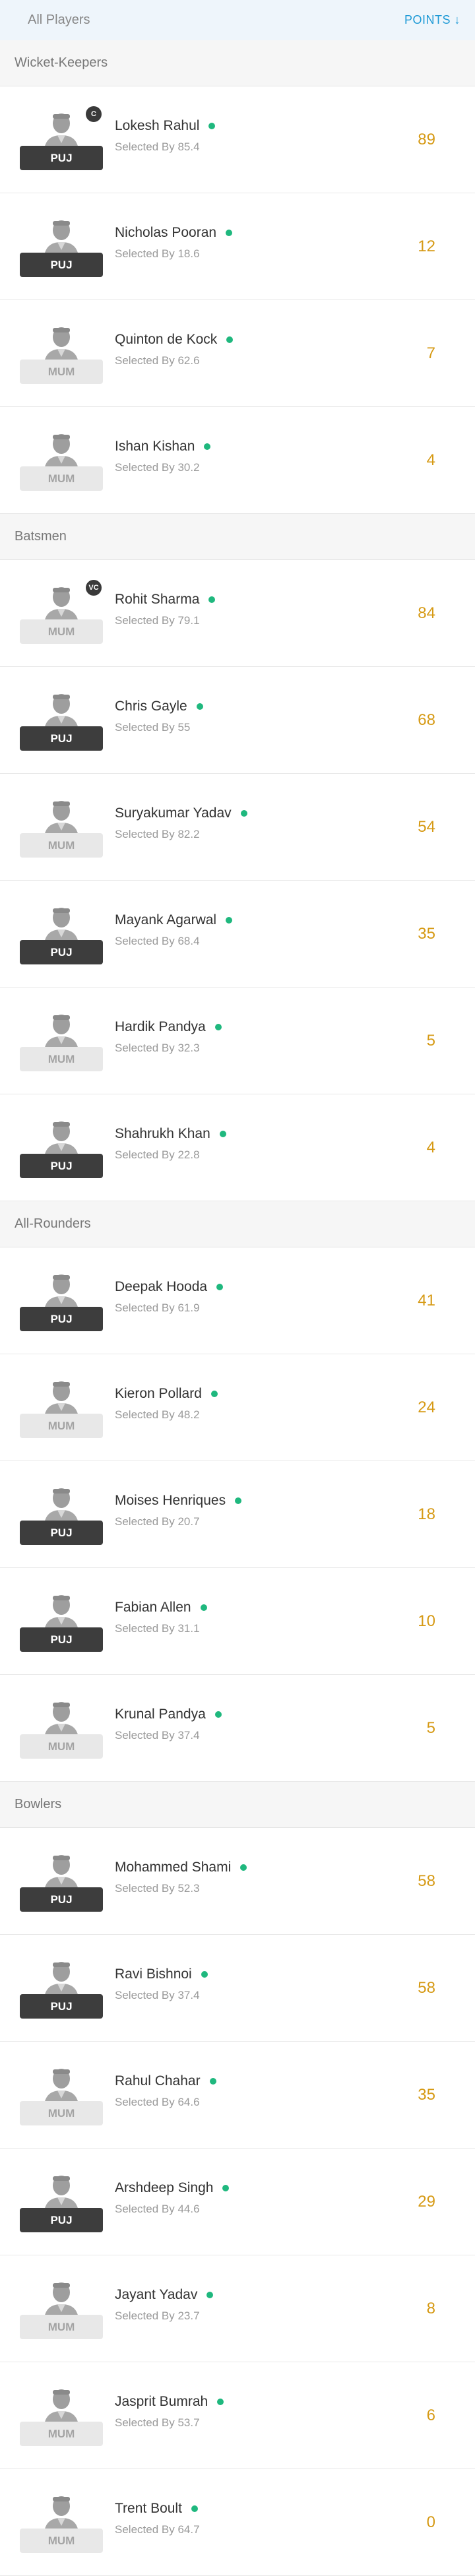  Describe the element at coordinates (164, 2295) in the screenshot. I see `player-name-line: Jayant Yadav` at that location.